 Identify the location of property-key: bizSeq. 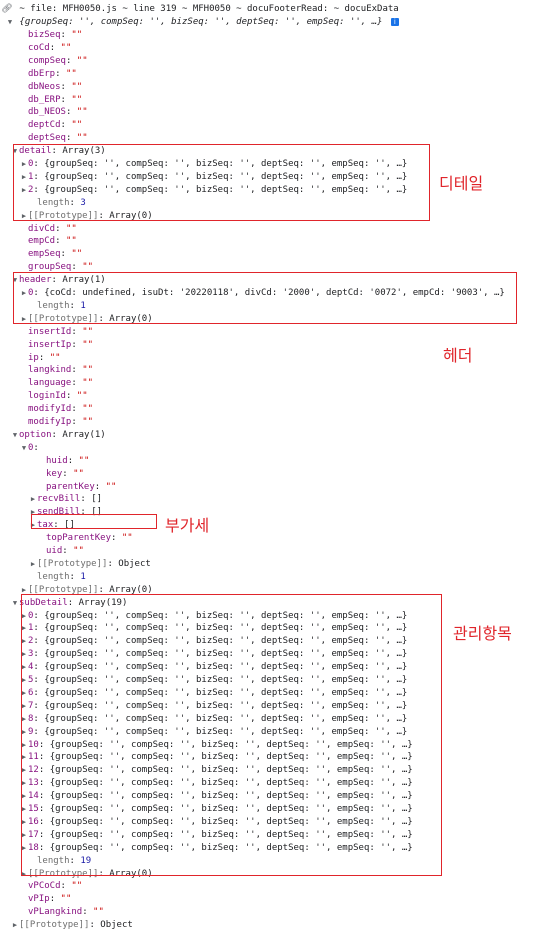
(44, 35).